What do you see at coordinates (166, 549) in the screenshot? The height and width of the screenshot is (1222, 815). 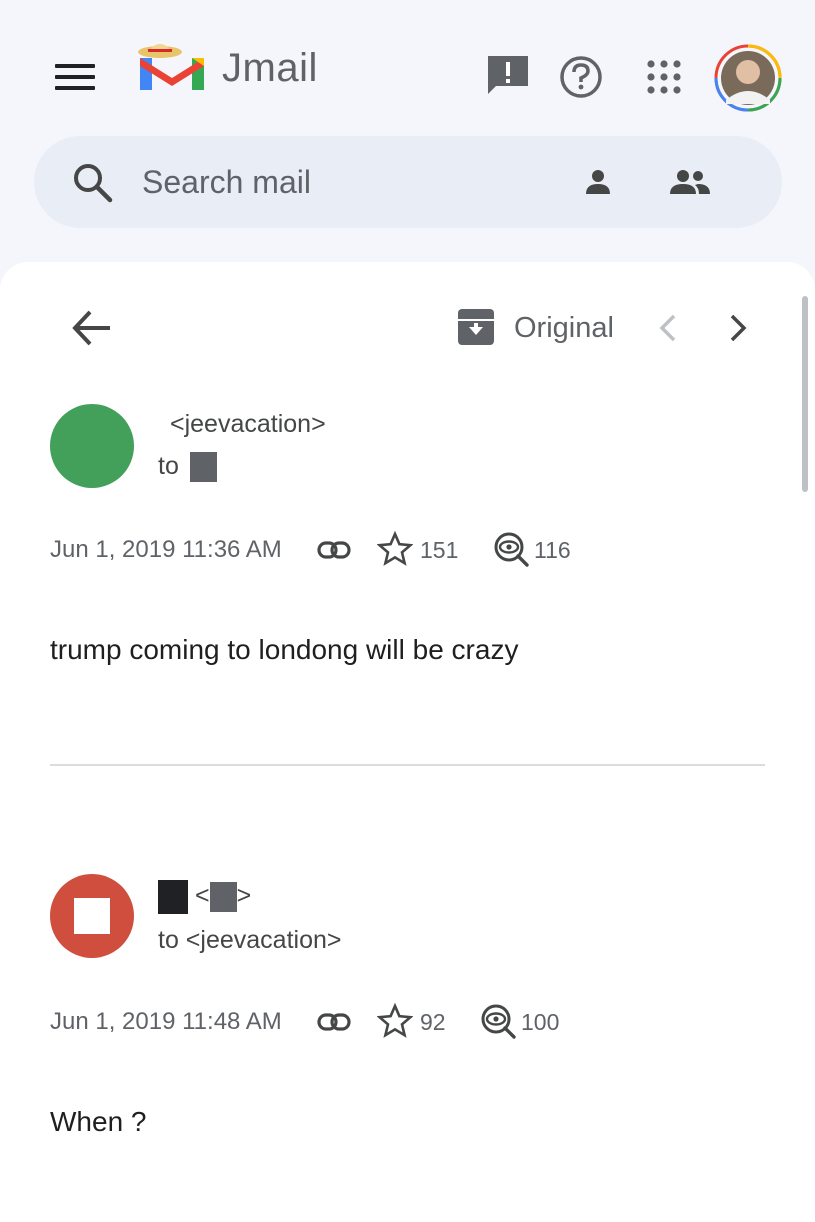 I see `message-date: Jun 1, 2019 11:36 AM` at bounding box center [166, 549].